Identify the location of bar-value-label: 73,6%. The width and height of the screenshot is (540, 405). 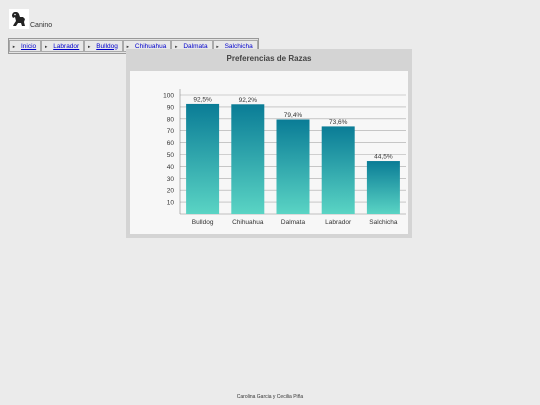
(338, 122).